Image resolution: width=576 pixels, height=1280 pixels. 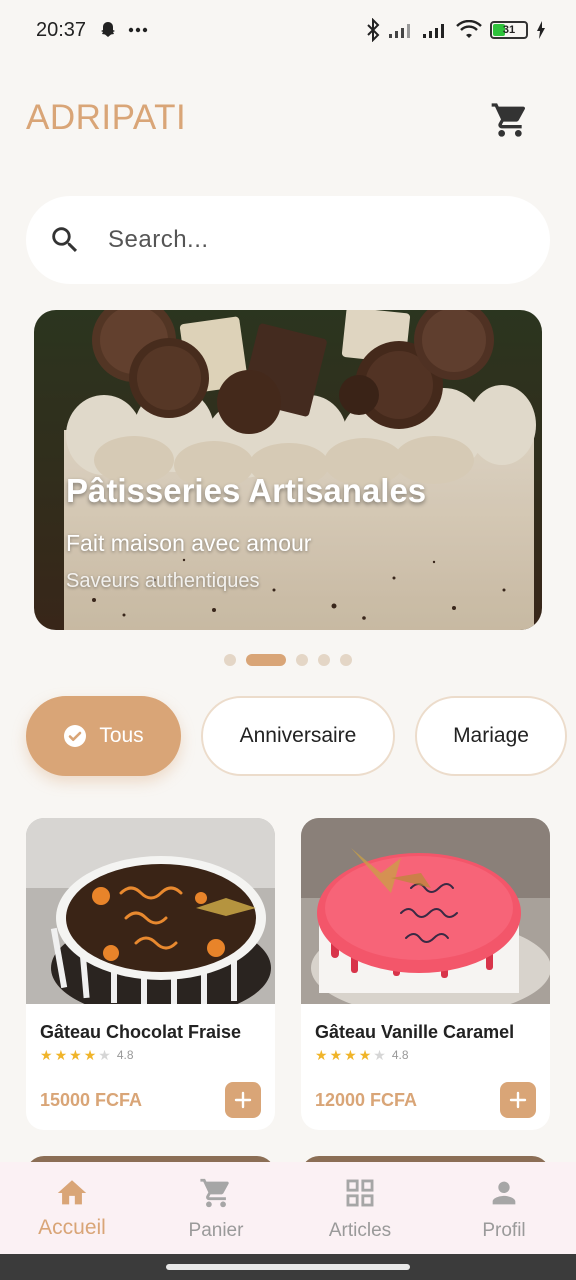 I want to click on carousel-dot-active, so click(x=266, y=660).